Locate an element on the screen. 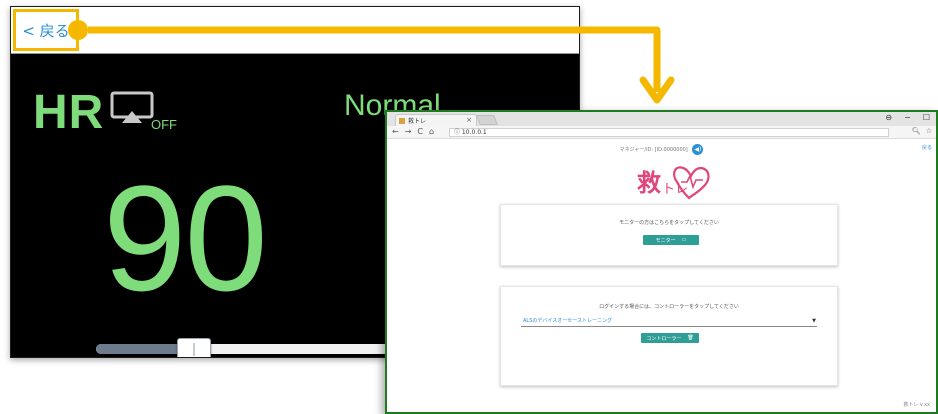 The height and width of the screenshot is (414, 938). back-link: < 戻る is located at coordinates (46, 30).